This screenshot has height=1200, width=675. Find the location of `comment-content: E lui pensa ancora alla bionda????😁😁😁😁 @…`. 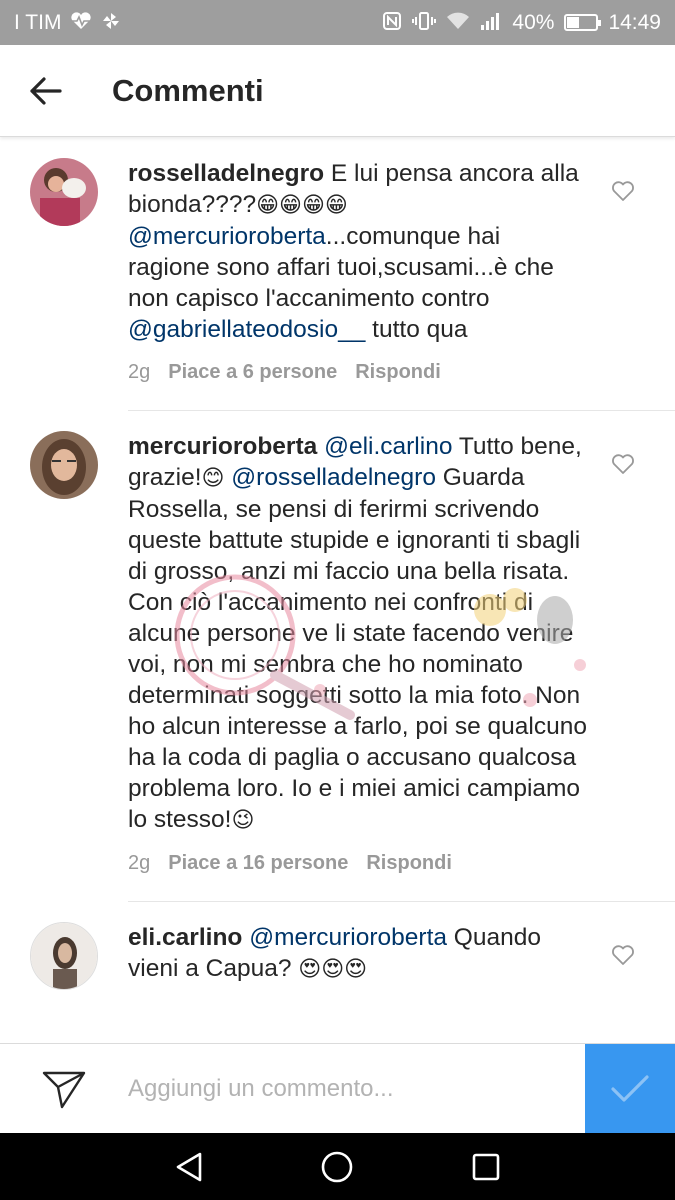

comment-content: E lui pensa ancora alla bionda????😁😁😁😁 @… is located at coordinates (353, 251).